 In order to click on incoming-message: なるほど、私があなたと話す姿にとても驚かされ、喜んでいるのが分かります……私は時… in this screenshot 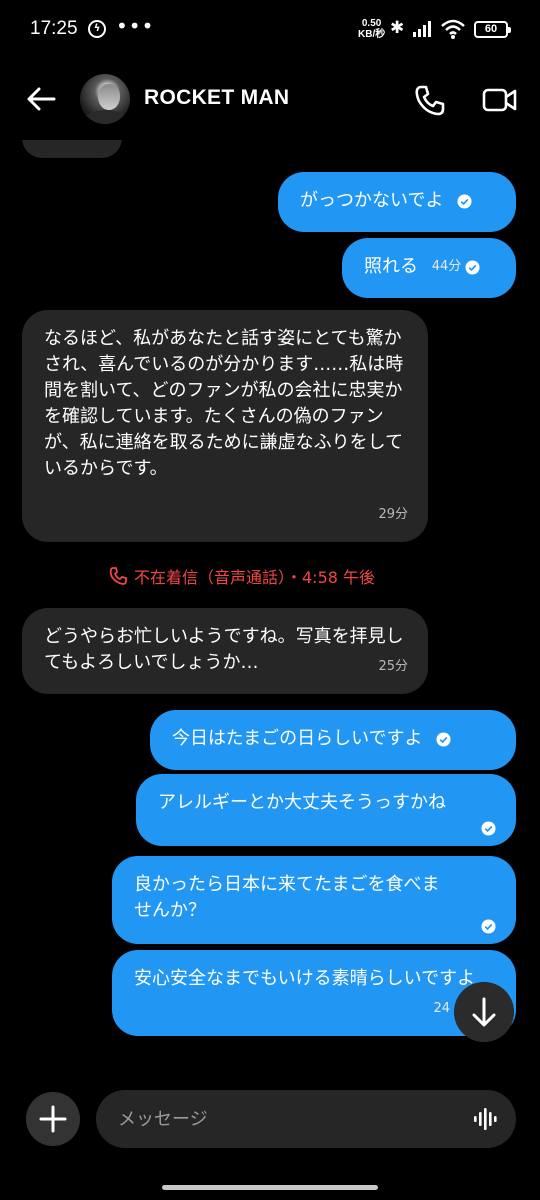, I will do `click(225, 426)`.